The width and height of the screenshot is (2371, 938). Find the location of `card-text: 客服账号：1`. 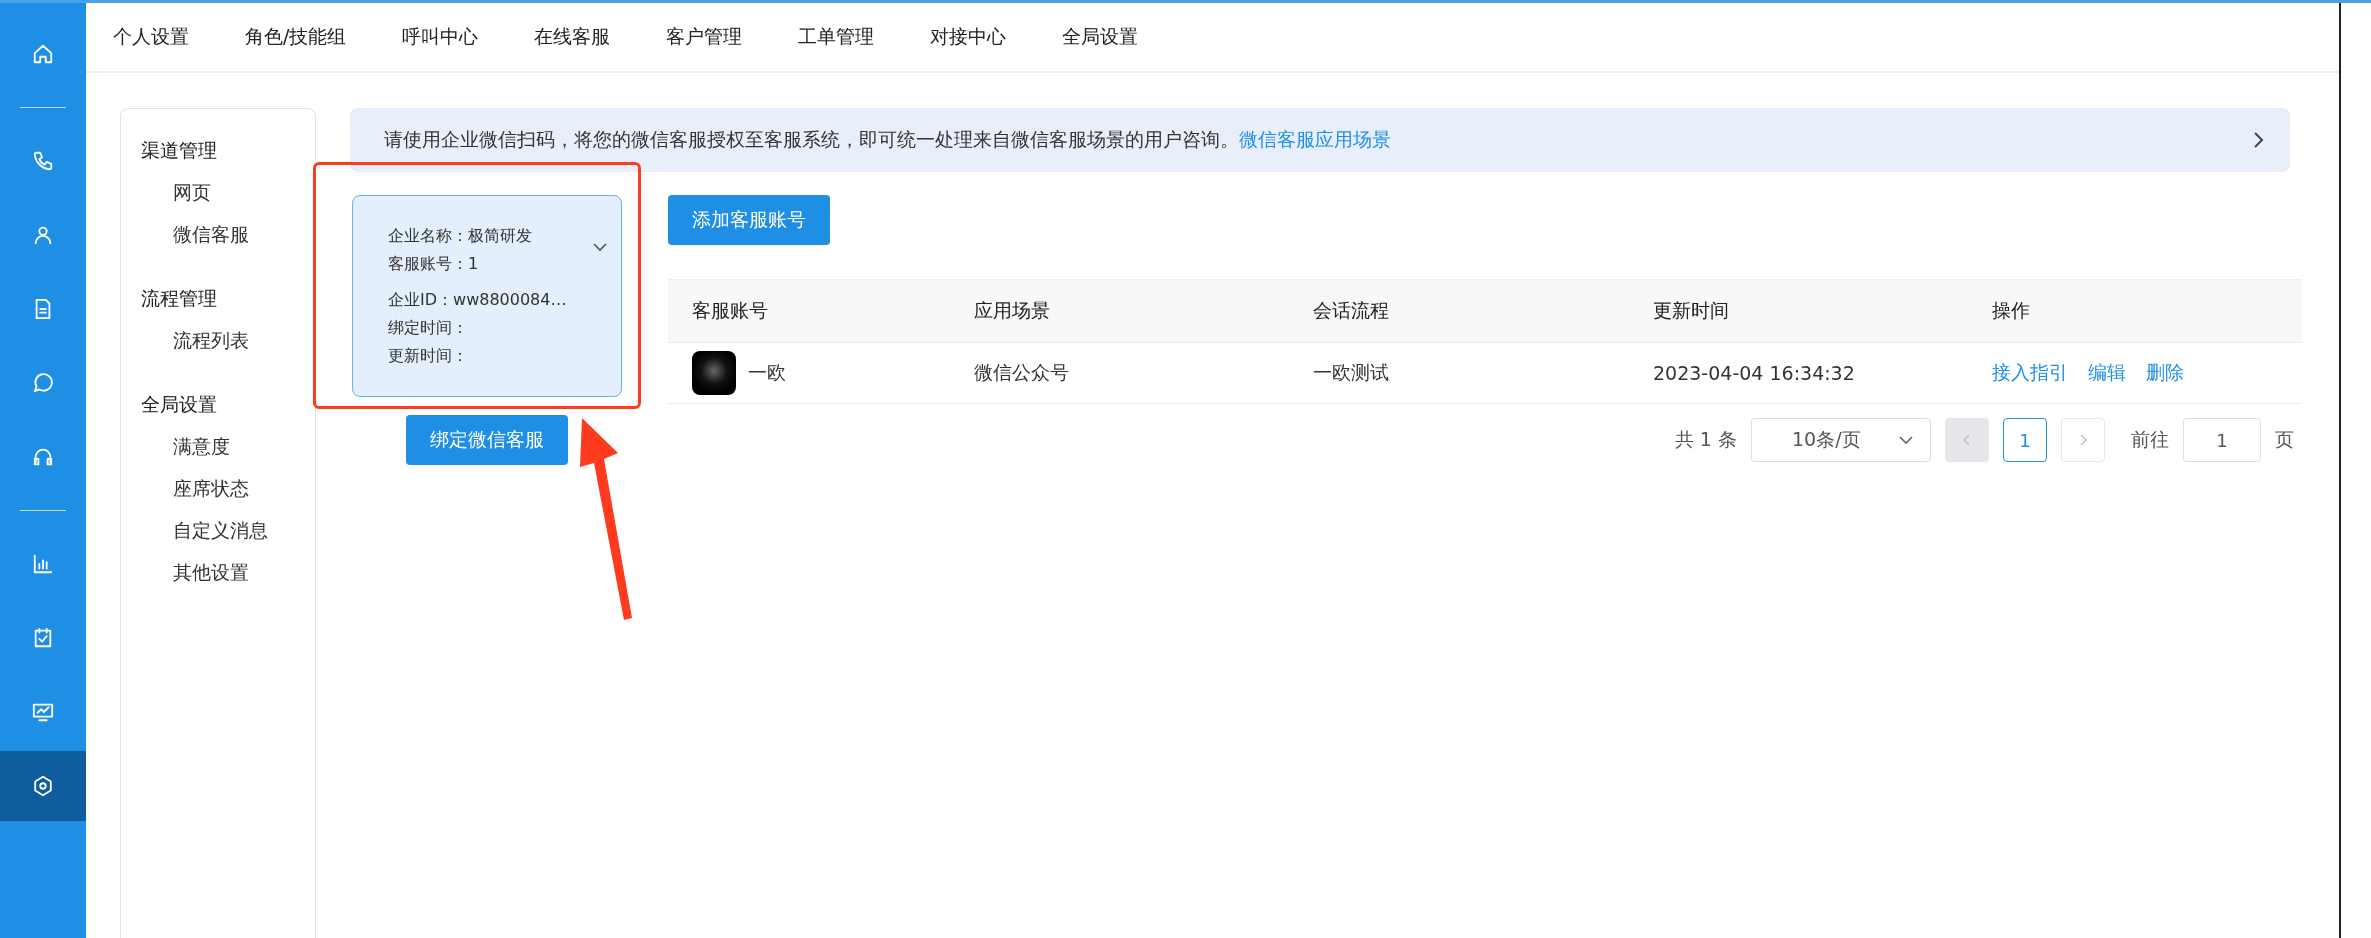

card-text: 客服账号：1 is located at coordinates (434, 264).